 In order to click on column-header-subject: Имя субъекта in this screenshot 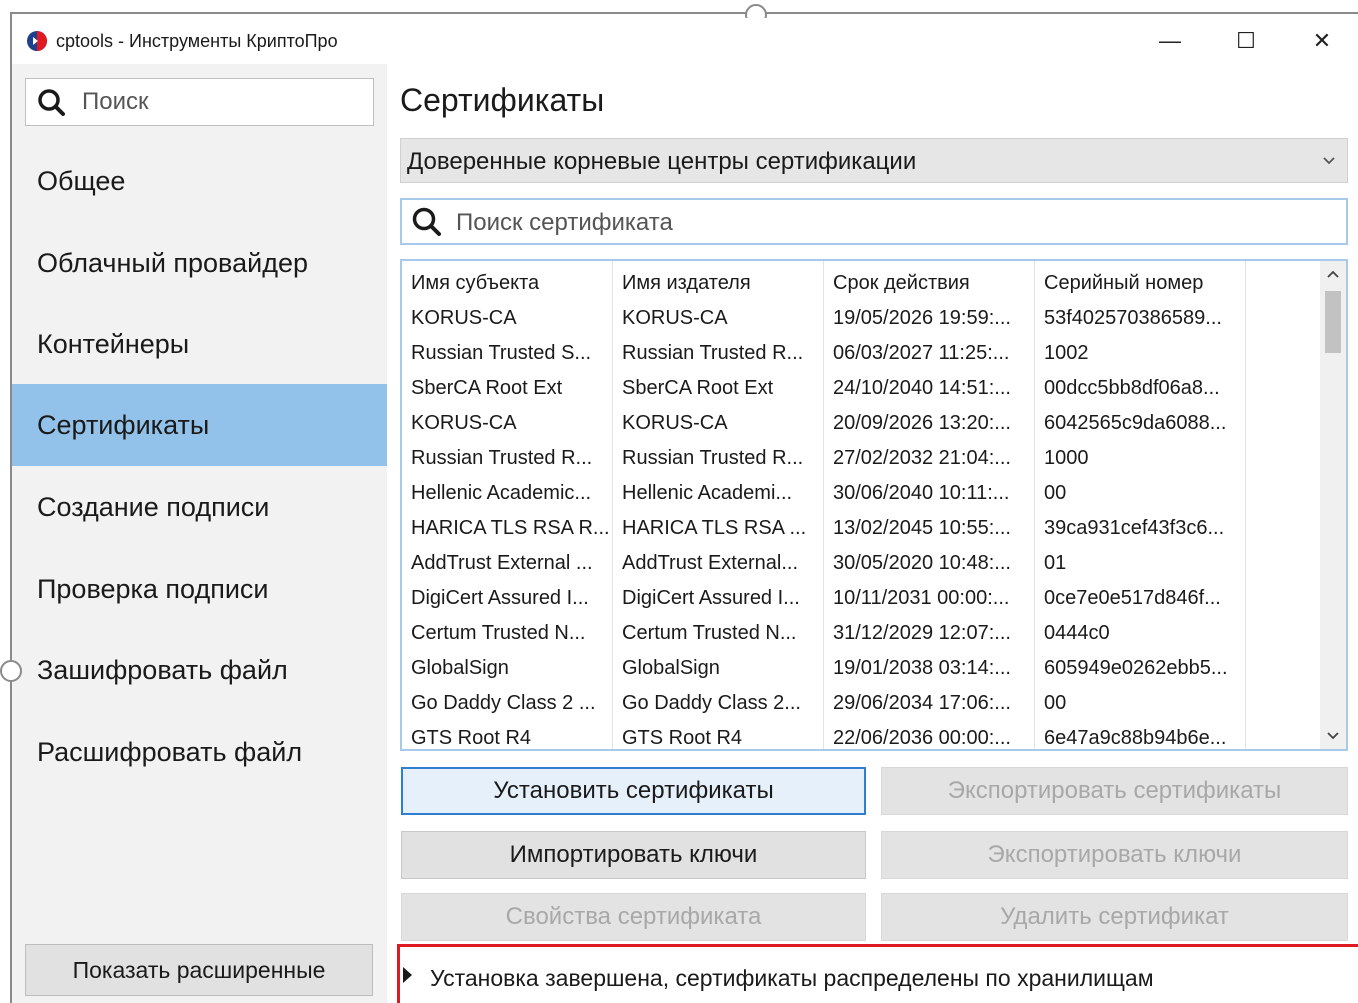, I will do `click(507, 283)`.